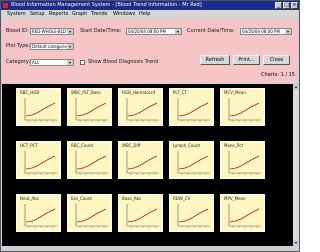 The width and height of the screenshot is (320, 252). Describe the element at coordinates (296, 243) in the screenshot. I see `scroll-down-icon: ▾` at that location.